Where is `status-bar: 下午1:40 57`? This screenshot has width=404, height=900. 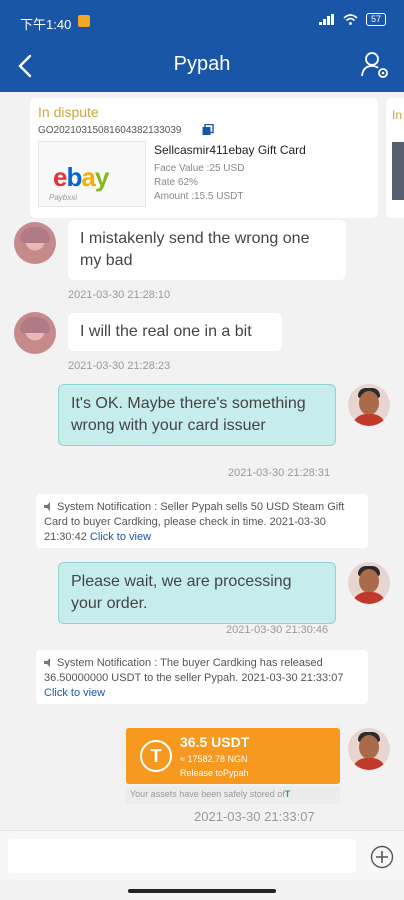 status-bar: 下午1:40 57 is located at coordinates (202, 20).